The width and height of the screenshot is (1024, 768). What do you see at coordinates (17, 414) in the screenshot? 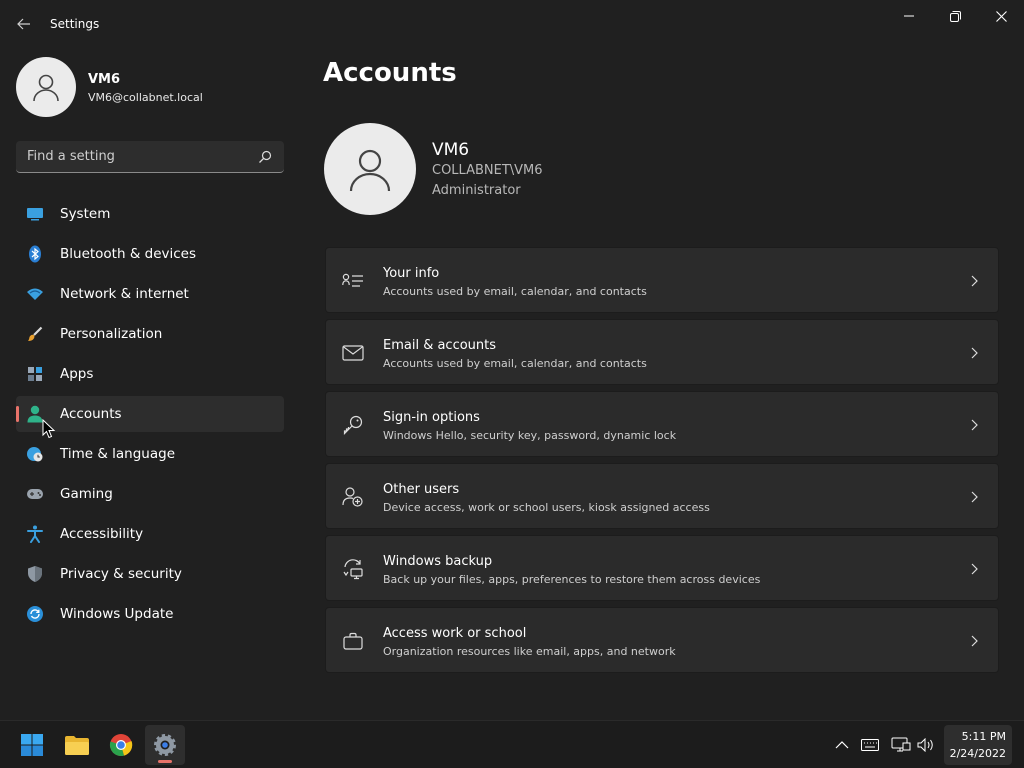
I see `active-indicator` at bounding box center [17, 414].